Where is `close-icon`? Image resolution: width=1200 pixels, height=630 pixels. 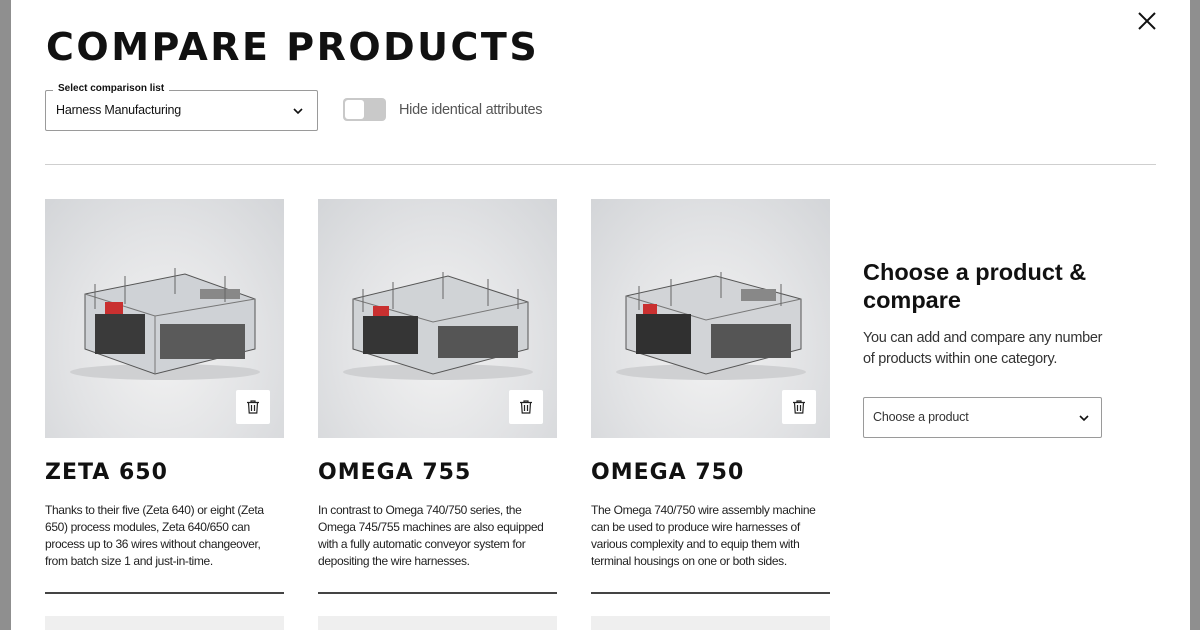
close-icon is located at coordinates (1147, 21).